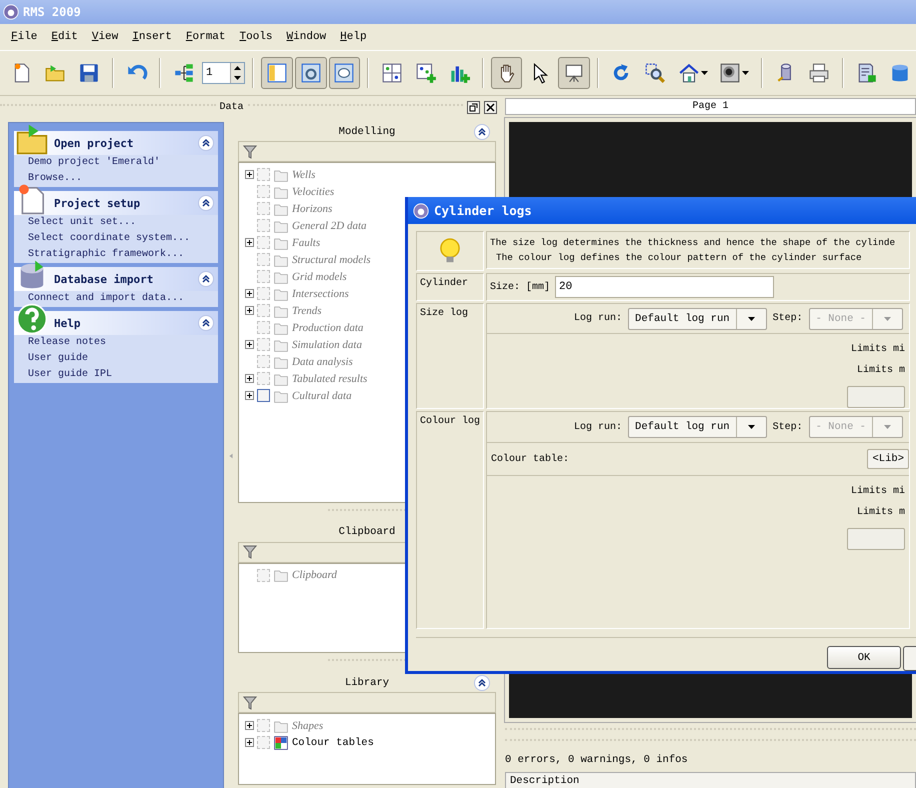 The image size is (916, 788). Describe the element at coordinates (819, 73) in the screenshot. I see `printer-icon` at that location.